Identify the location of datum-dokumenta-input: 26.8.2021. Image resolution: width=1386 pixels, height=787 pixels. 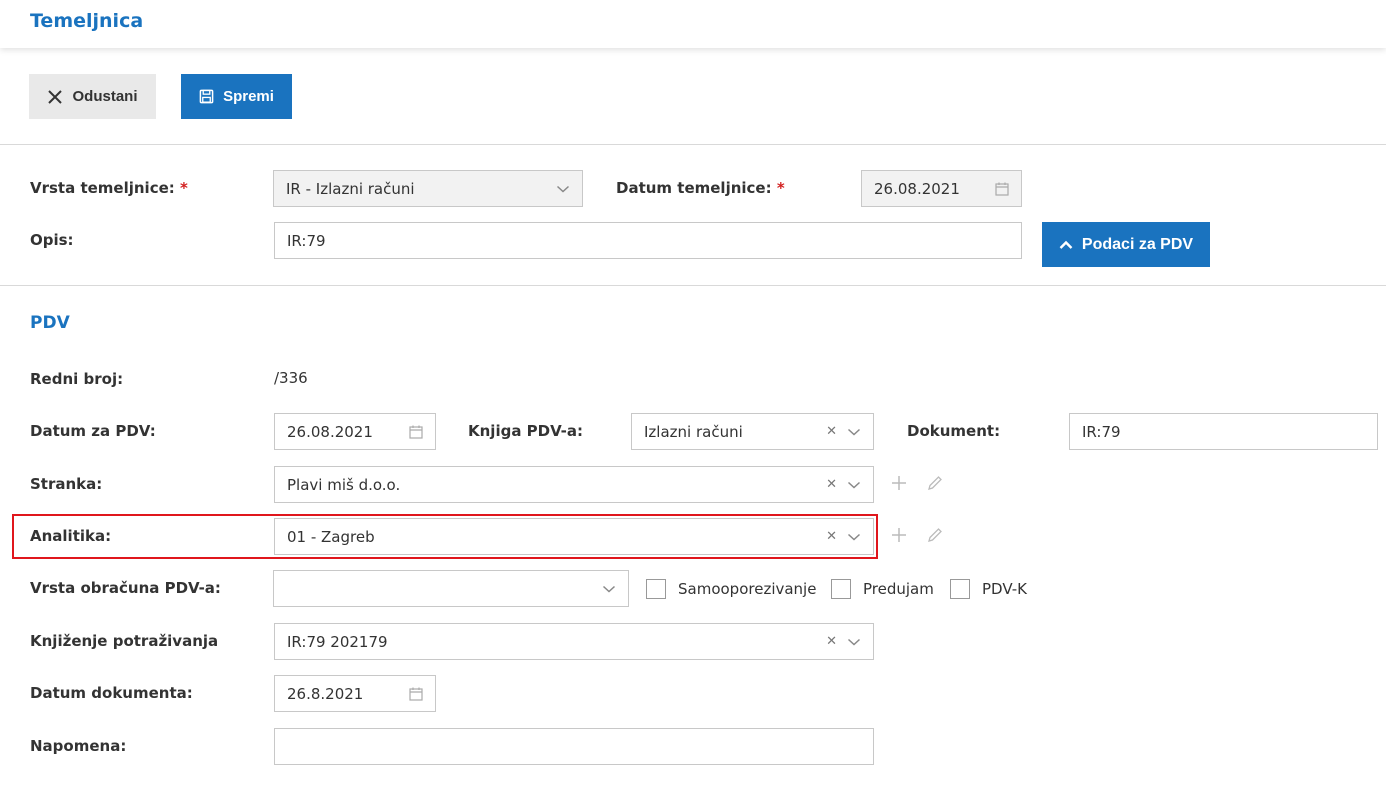
(355, 693).